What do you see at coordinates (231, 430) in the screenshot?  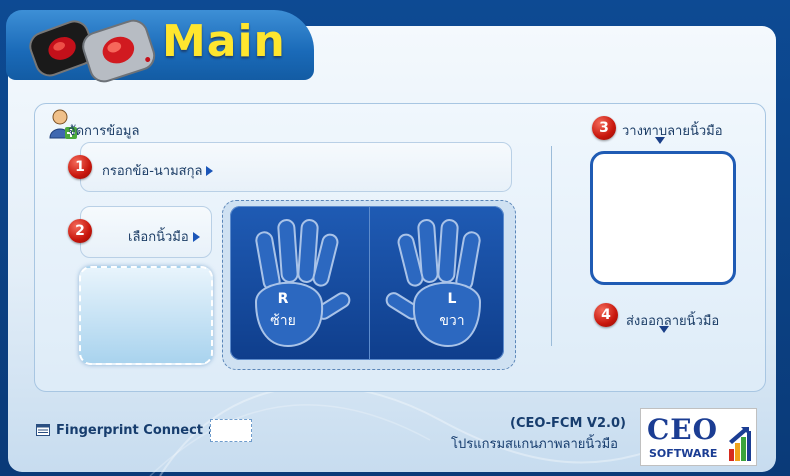 I see `connection-status` at bounding box center [231, 430].